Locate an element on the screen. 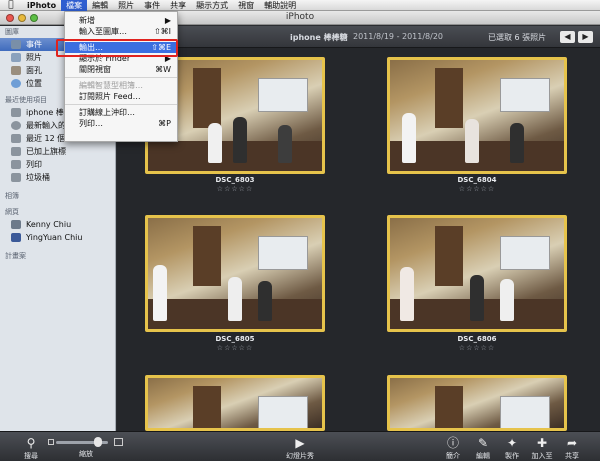 This screenshot has height=461, width=600. menu-photos: 照片 is located at coordinates (126, 5).